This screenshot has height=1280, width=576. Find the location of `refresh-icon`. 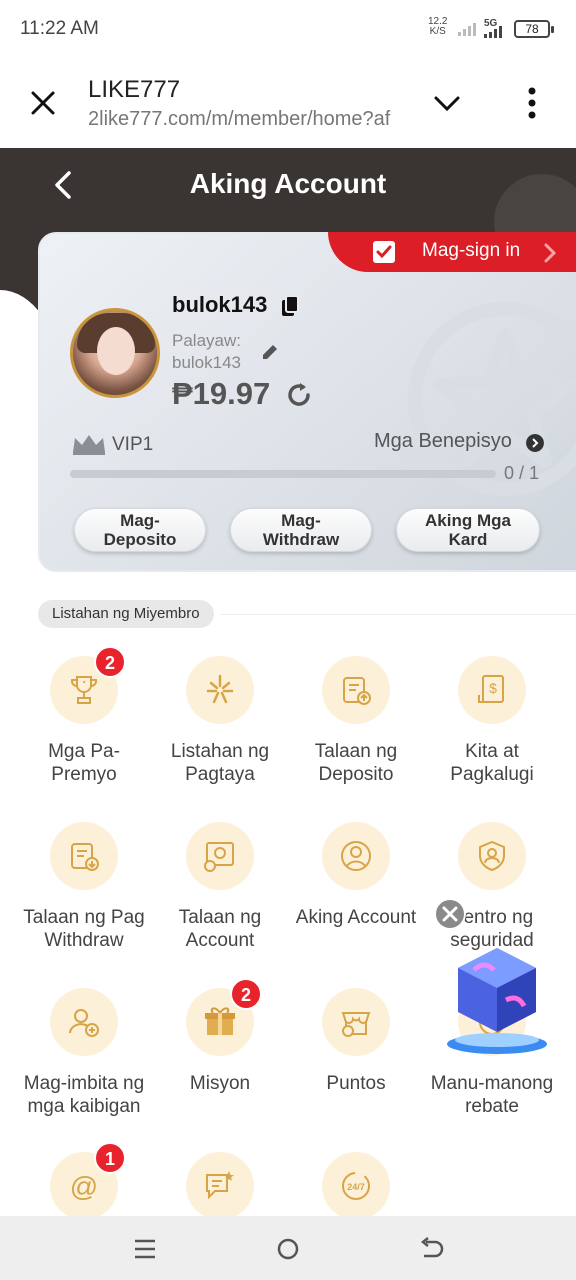

refresh-icon is located at coordinates (299, 395).